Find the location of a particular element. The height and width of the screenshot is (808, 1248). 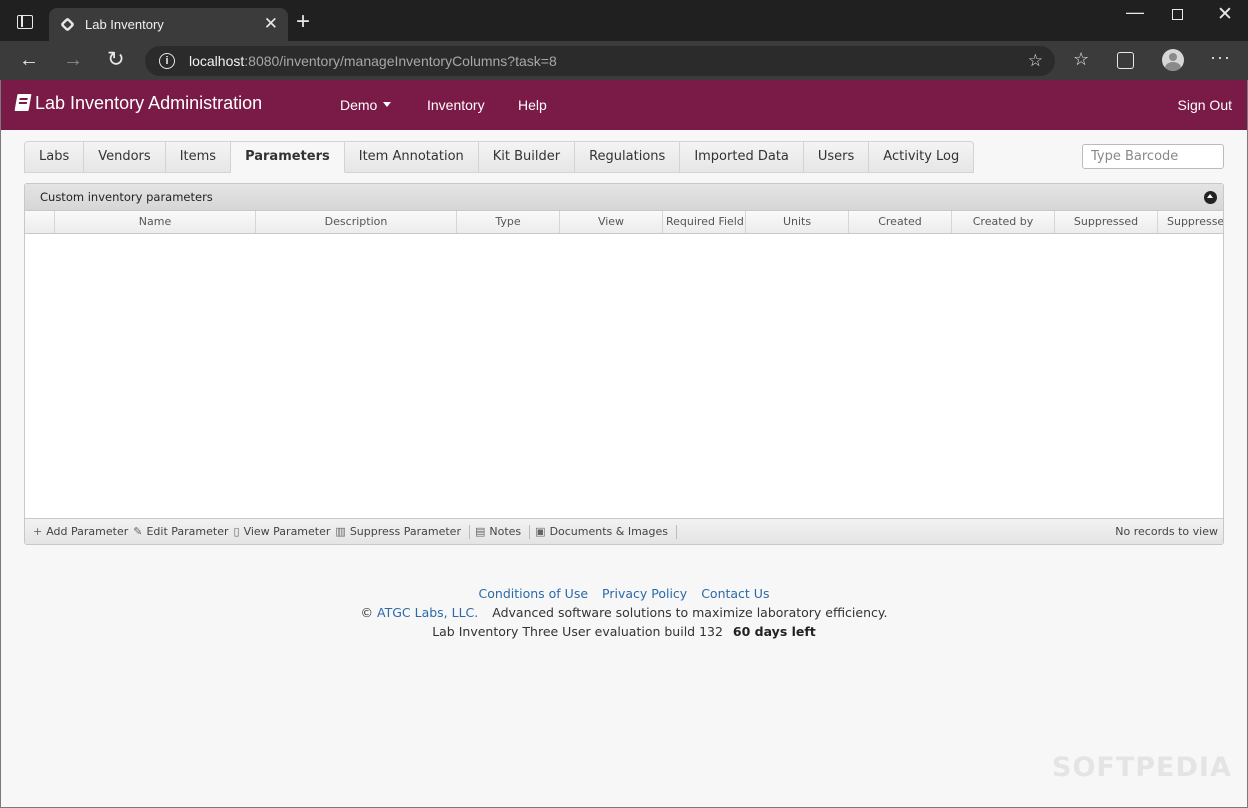

tab-item-annotation: Item Annotation is located at coordinates (411, 157).